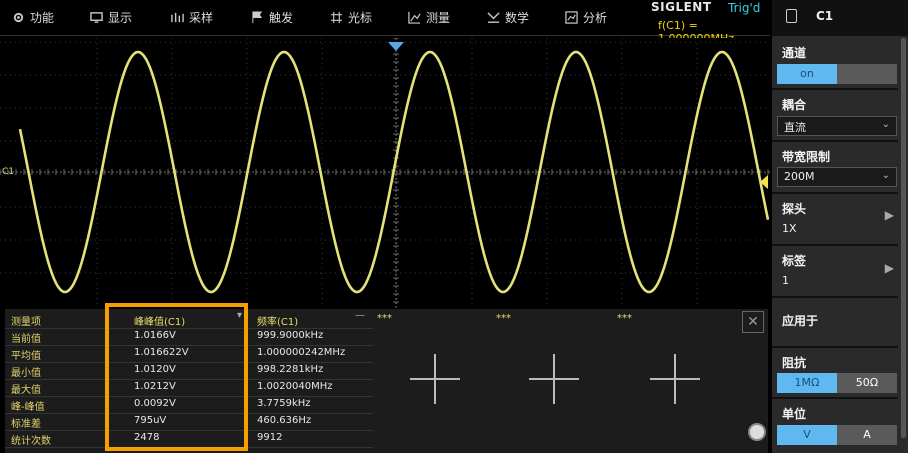  Describe the element at coordinates (867, 74) in the screenshot. I see `channel-off-option` at that location.